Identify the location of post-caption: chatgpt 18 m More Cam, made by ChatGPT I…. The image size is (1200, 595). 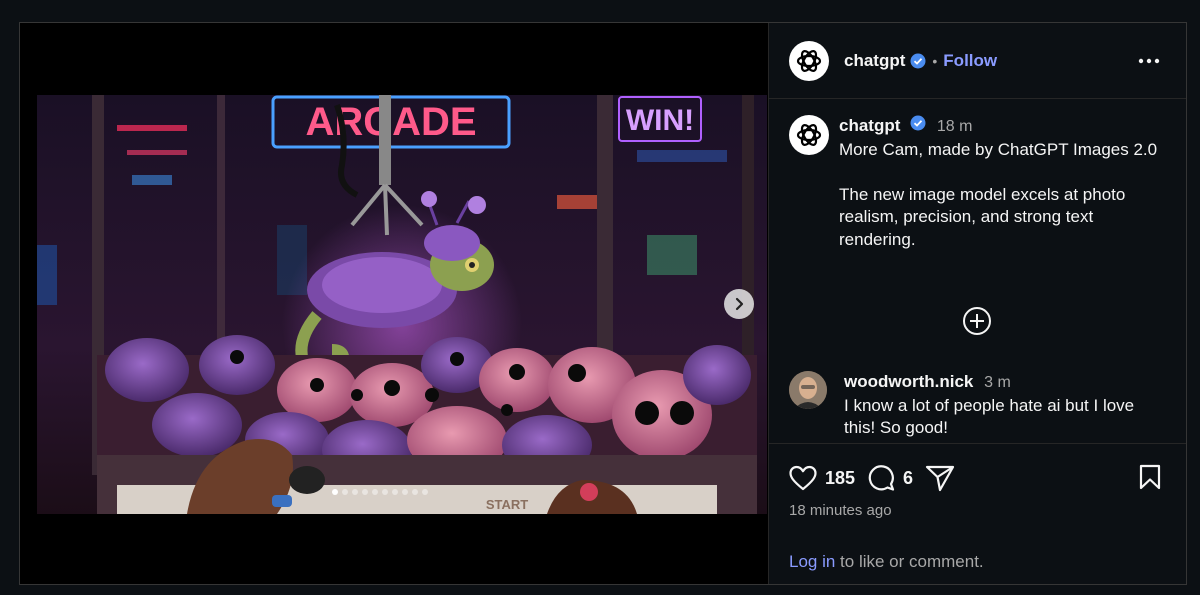
(979, 183).